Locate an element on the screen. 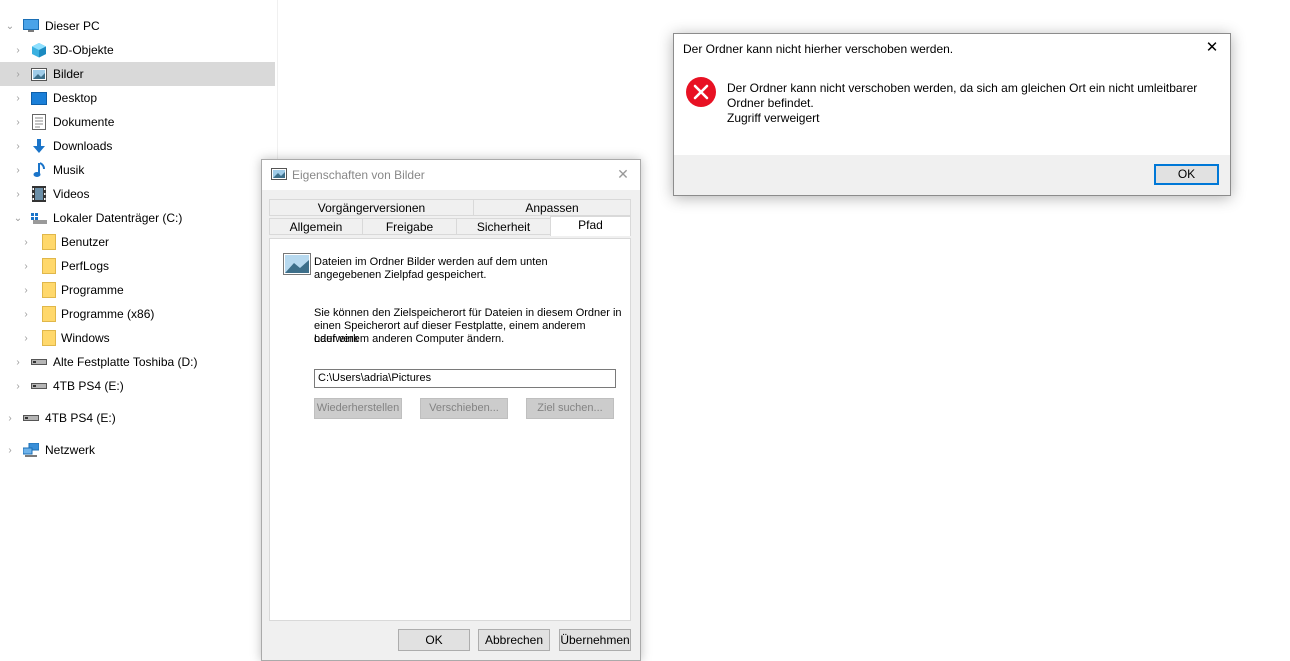 Image resolution: width=1290 pixels, height=661 pixels. tree-item-label: Dokumente is located at coordinates (84, 122).